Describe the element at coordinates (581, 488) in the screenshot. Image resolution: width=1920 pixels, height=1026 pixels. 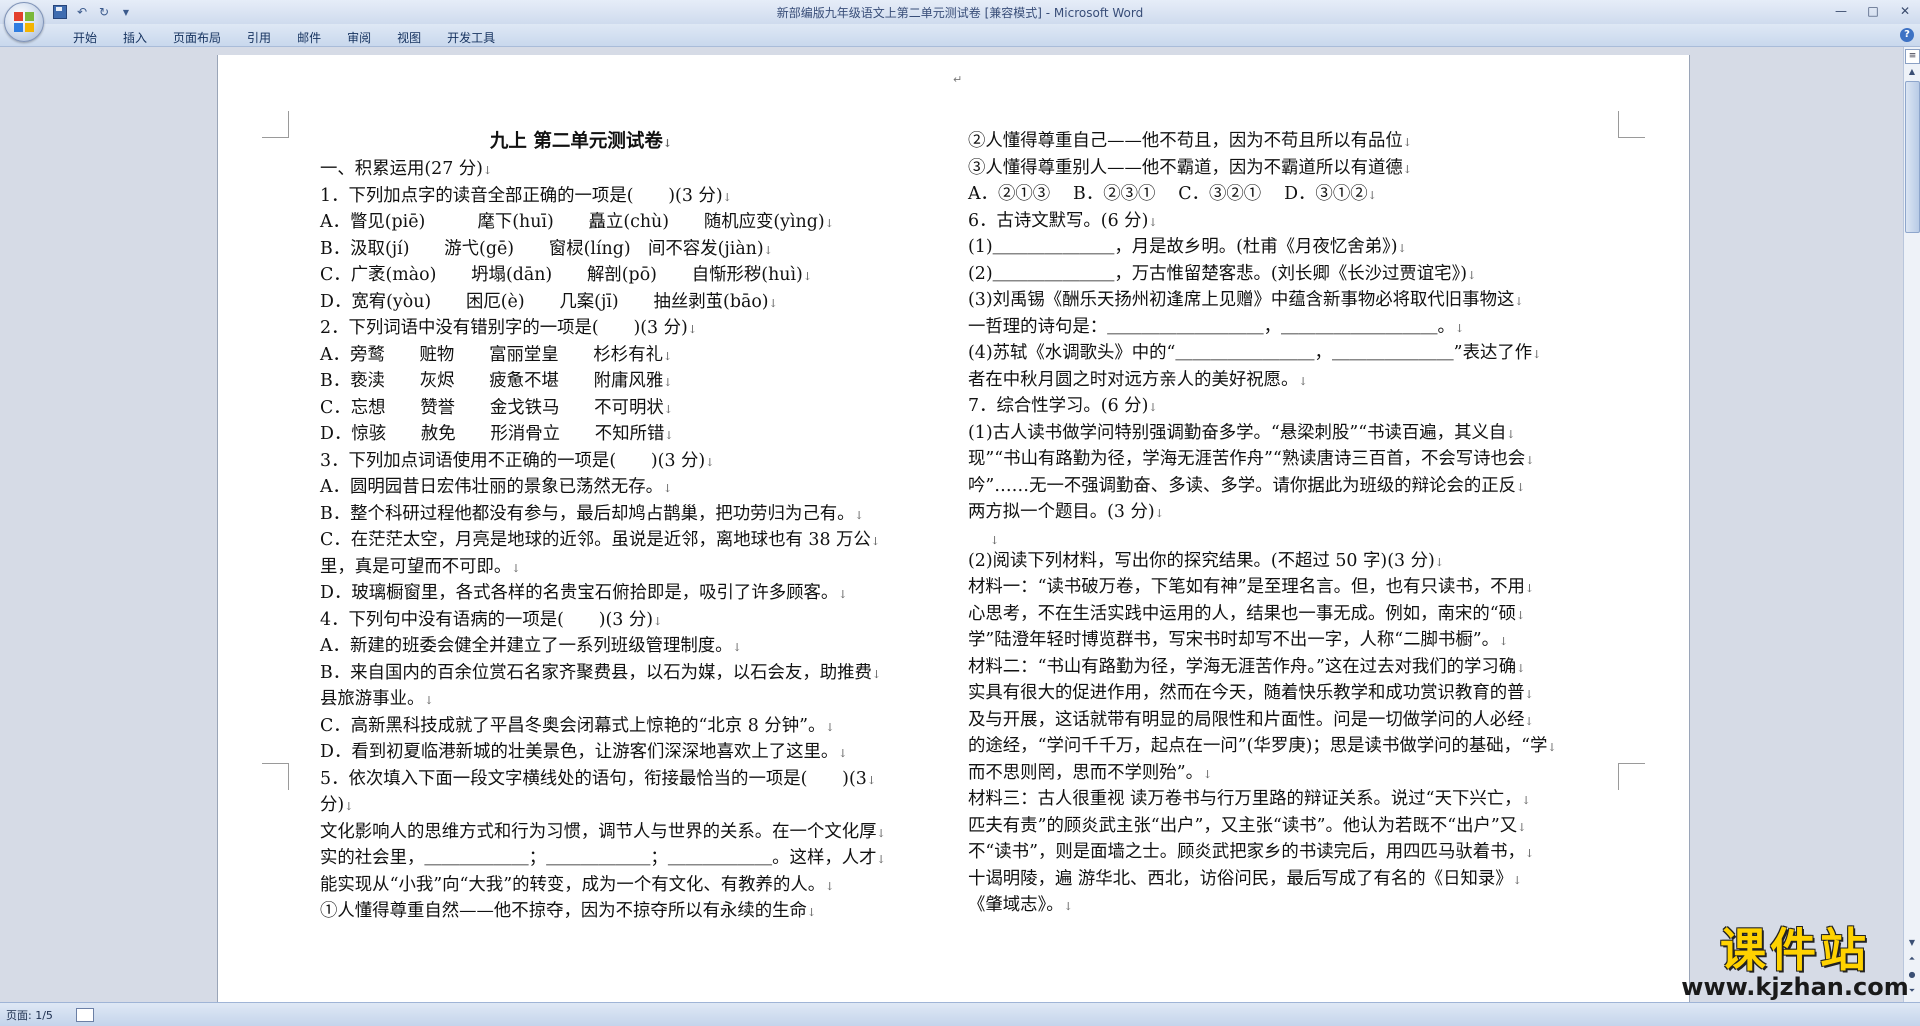
I see `left-column-line: A．圆明园昔日宏伟壮丽的景象已荡然无存。↓` at that location.